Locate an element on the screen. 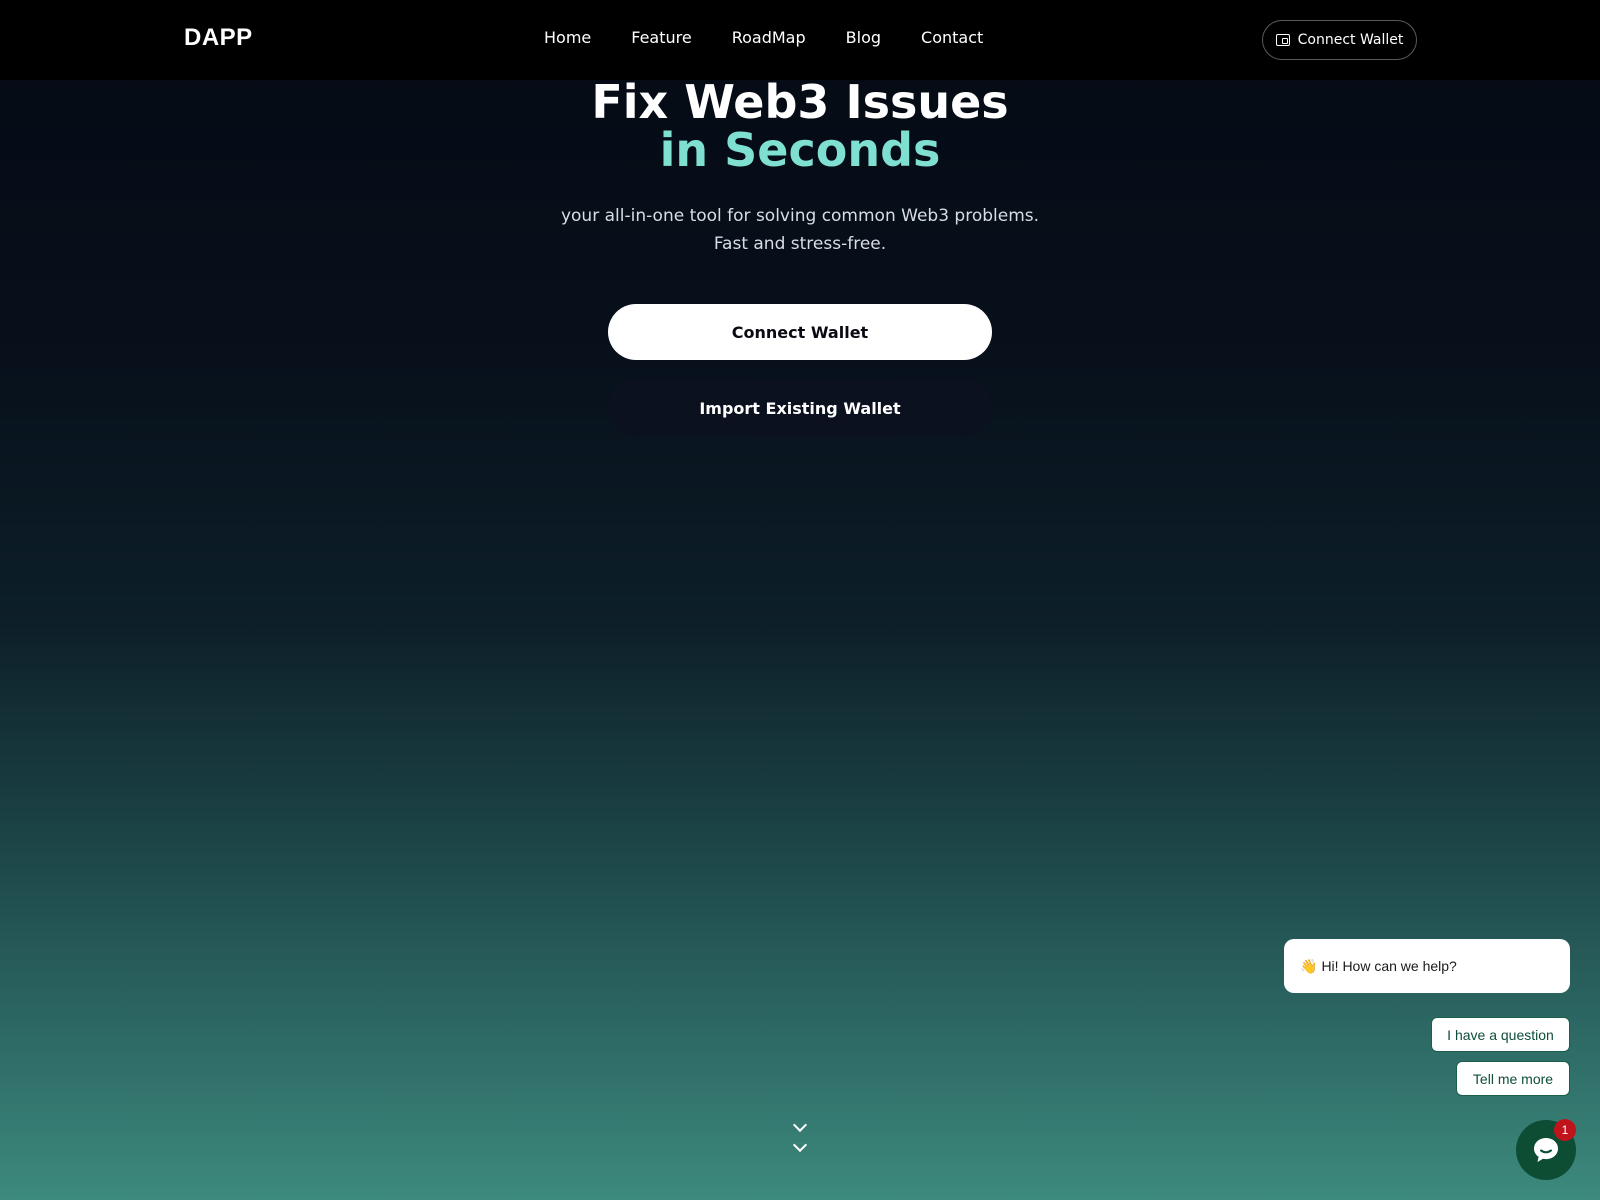  brand-logo: DAPP is located at coordinates (218, 38).